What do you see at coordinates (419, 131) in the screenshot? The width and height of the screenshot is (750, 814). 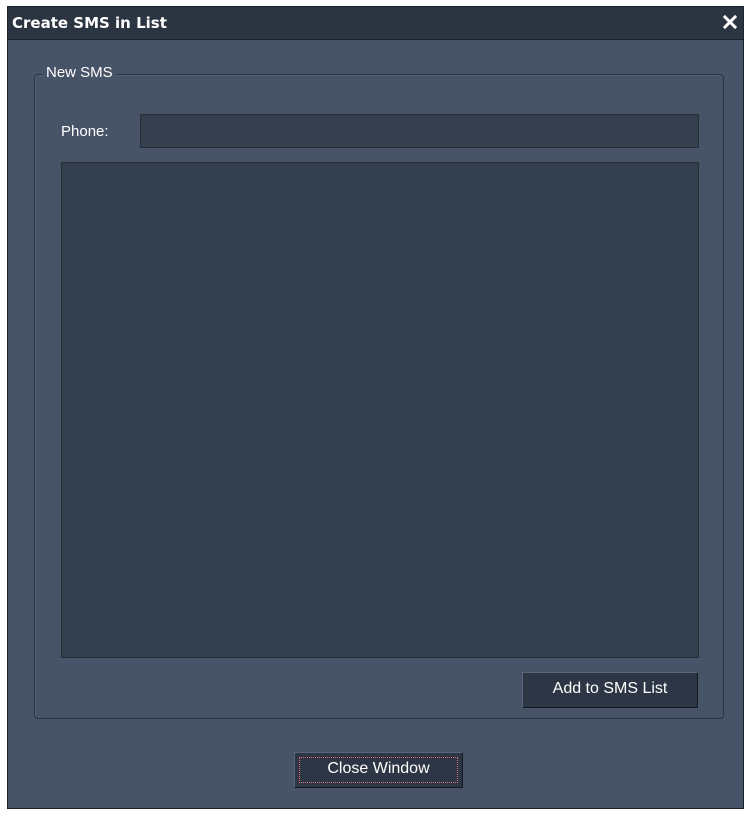 I see `phone-input` at bounding box center [419, 131].